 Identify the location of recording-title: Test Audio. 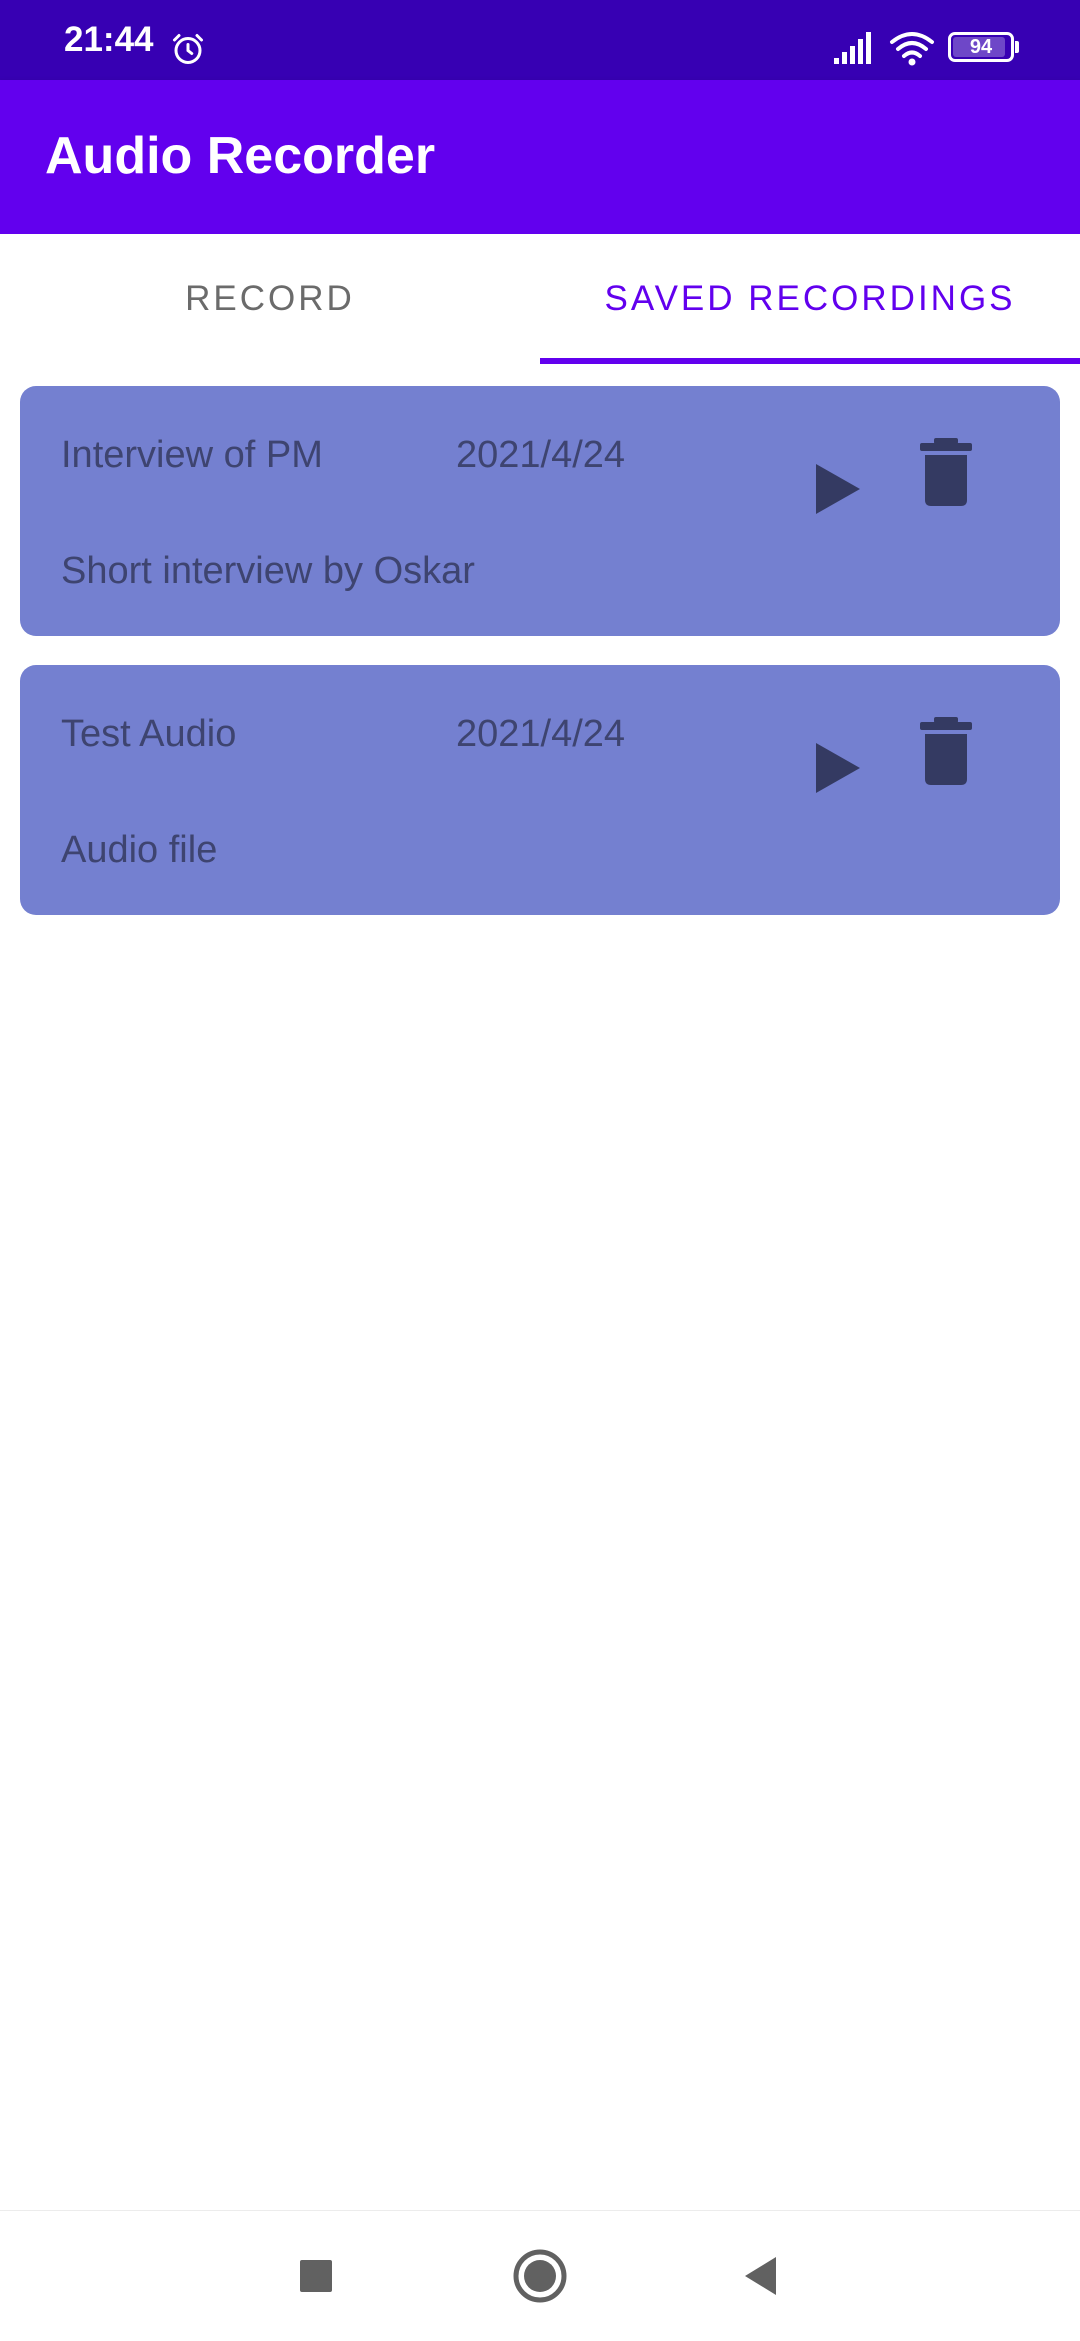
(149, 734).